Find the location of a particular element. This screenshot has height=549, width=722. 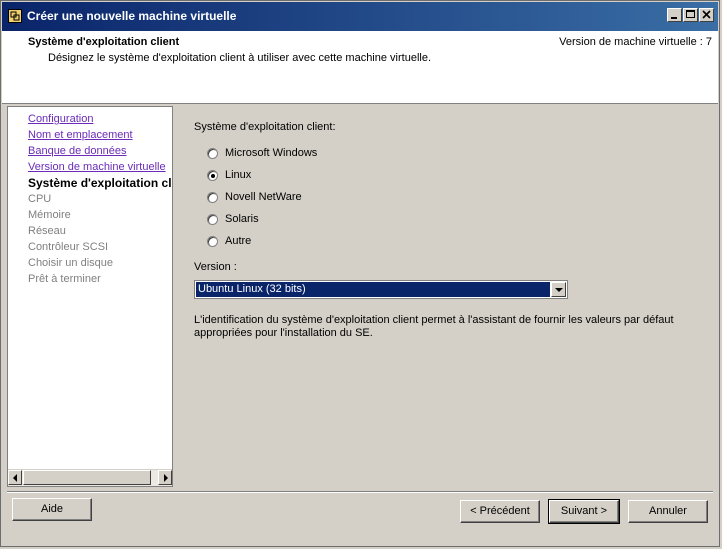

radio-linux: Linux is located at coordinates (229, 175).